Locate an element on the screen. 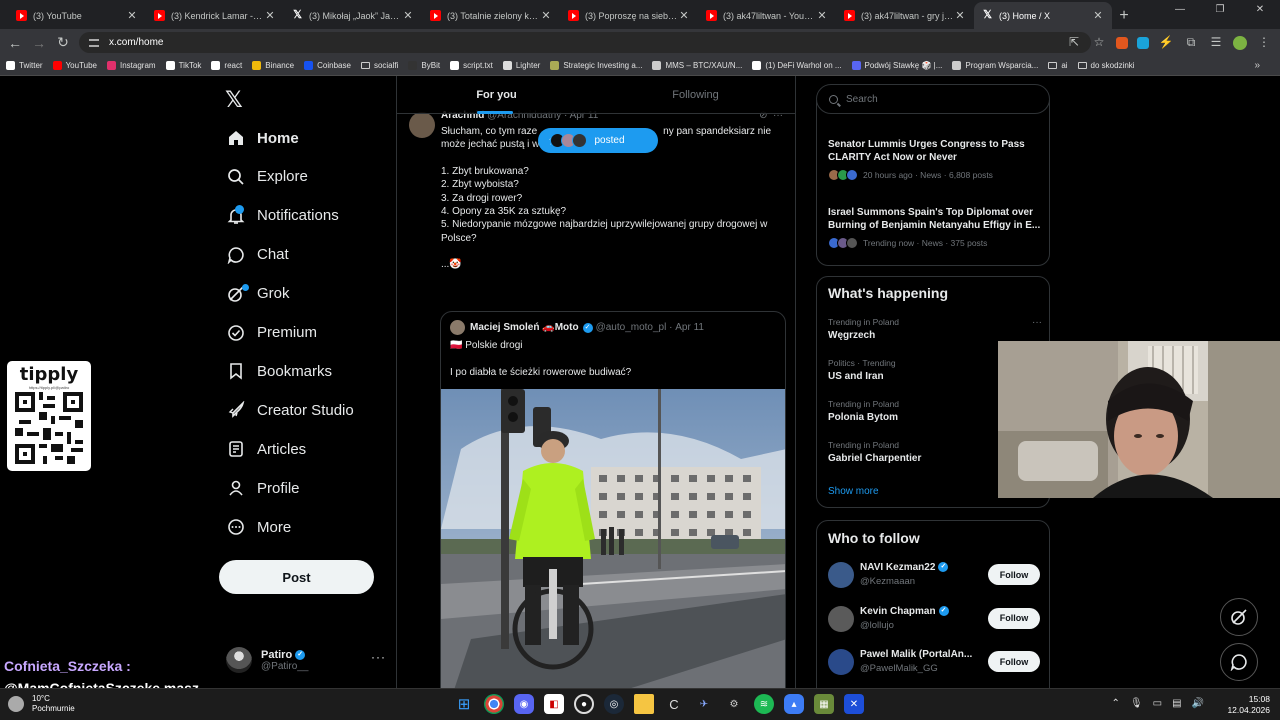 Image resolution: width=1280 pixels, height=720 pixels. microphone-icon: 🎙 is located at coordinates (1136, 703).